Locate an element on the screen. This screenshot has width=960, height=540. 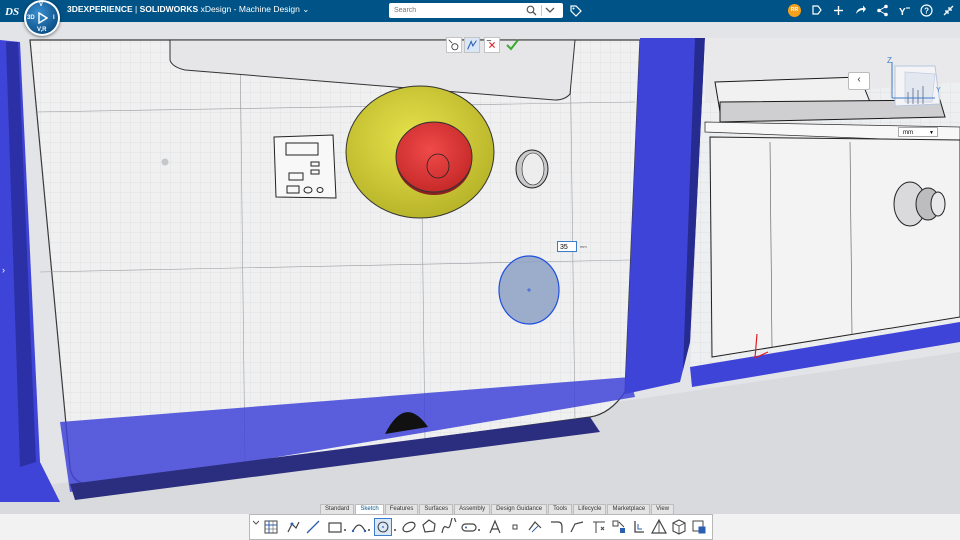
user-avatar: RR is located at coordinates (794, 10).